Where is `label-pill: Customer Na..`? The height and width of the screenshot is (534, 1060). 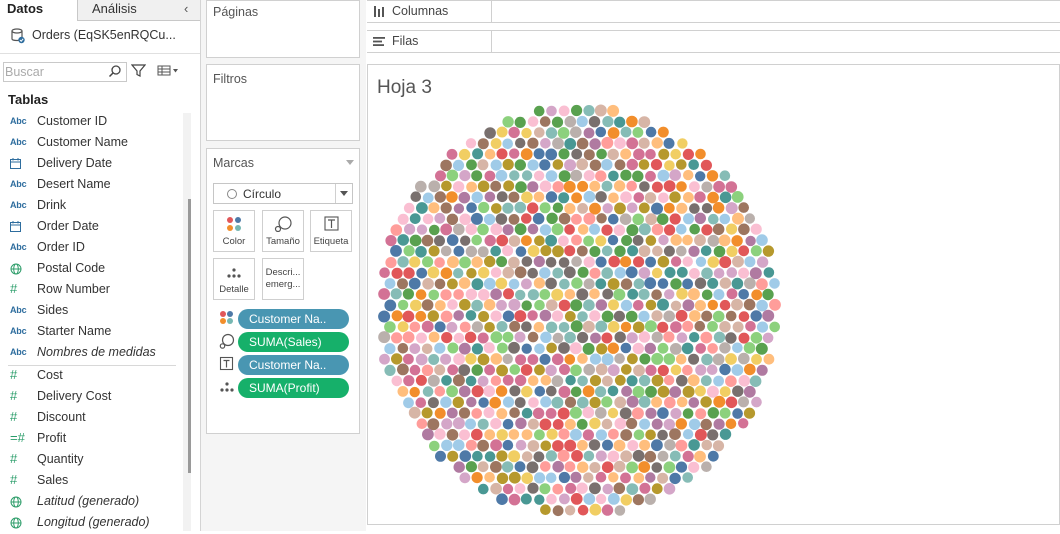
label-pill: Customer Na.. is located at coordinates (293, 365).